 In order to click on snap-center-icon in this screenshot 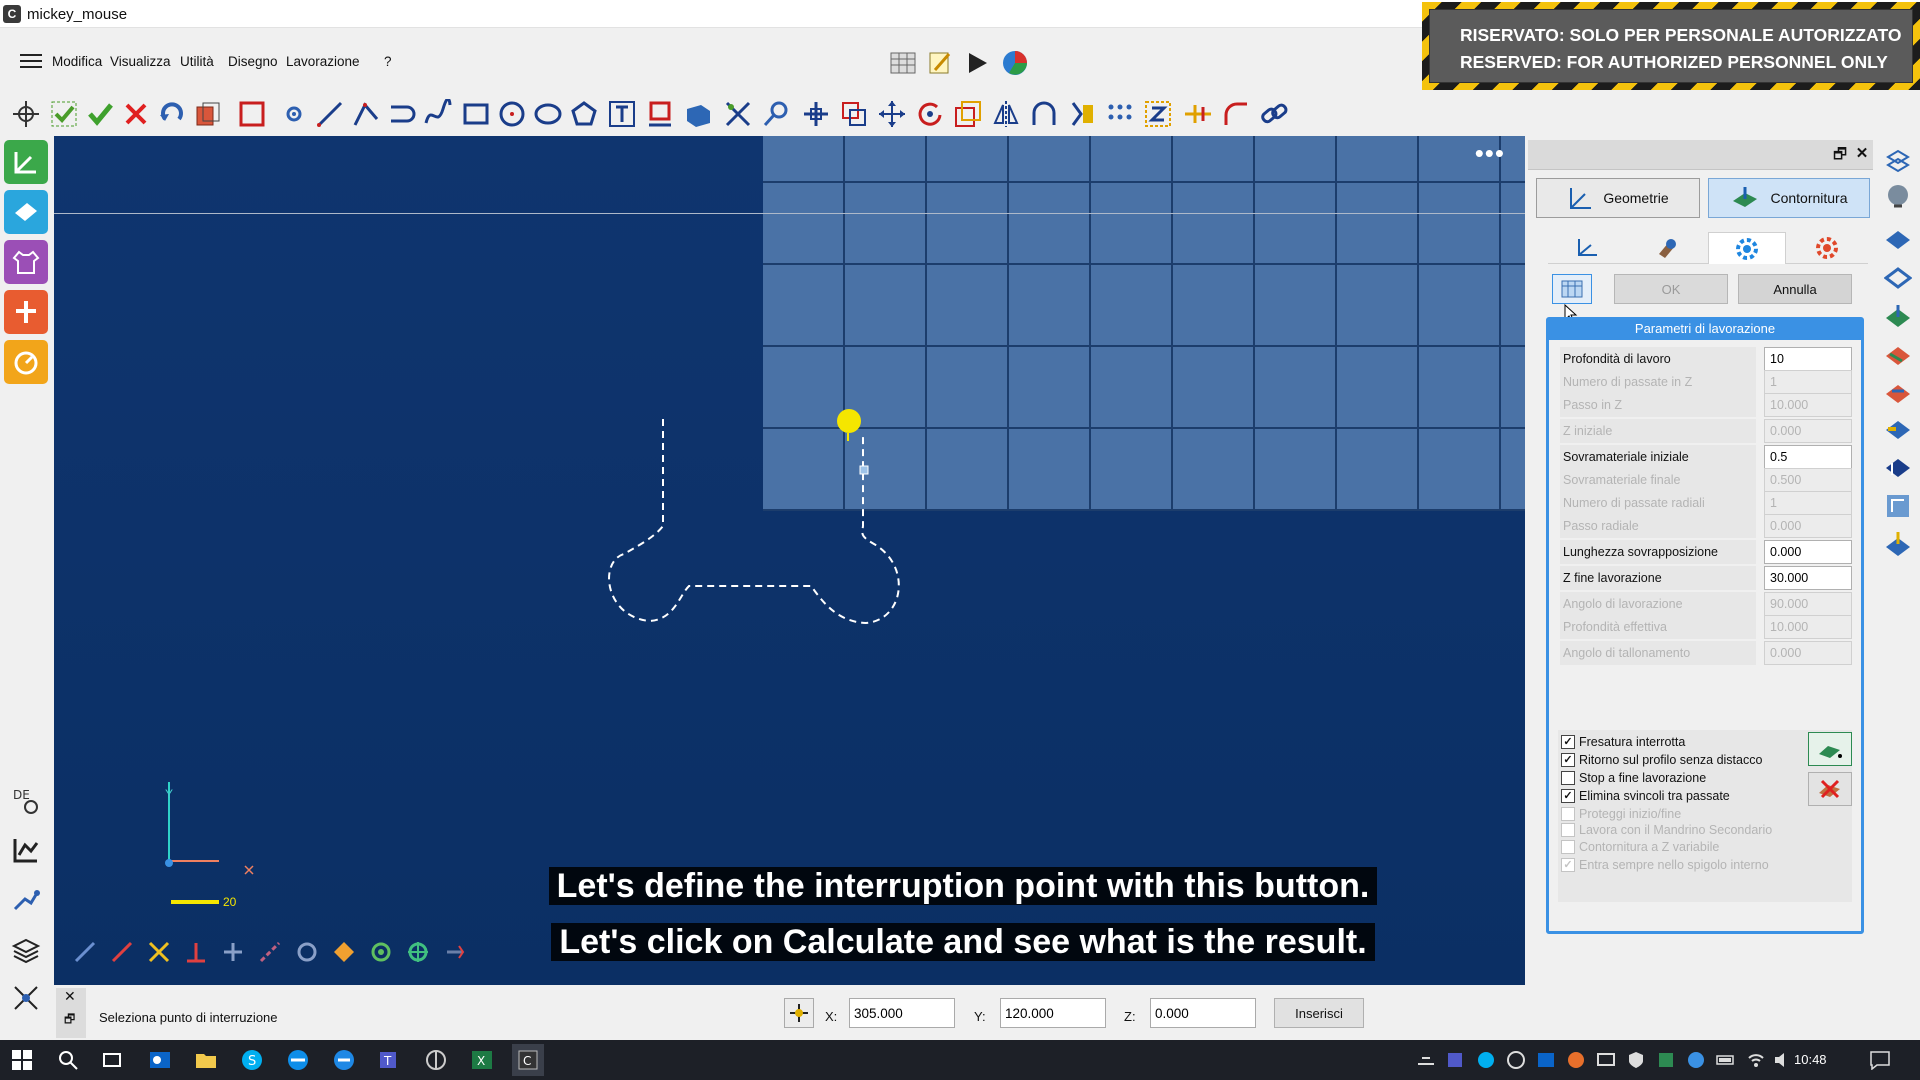, I will do `click(344, 952)`.